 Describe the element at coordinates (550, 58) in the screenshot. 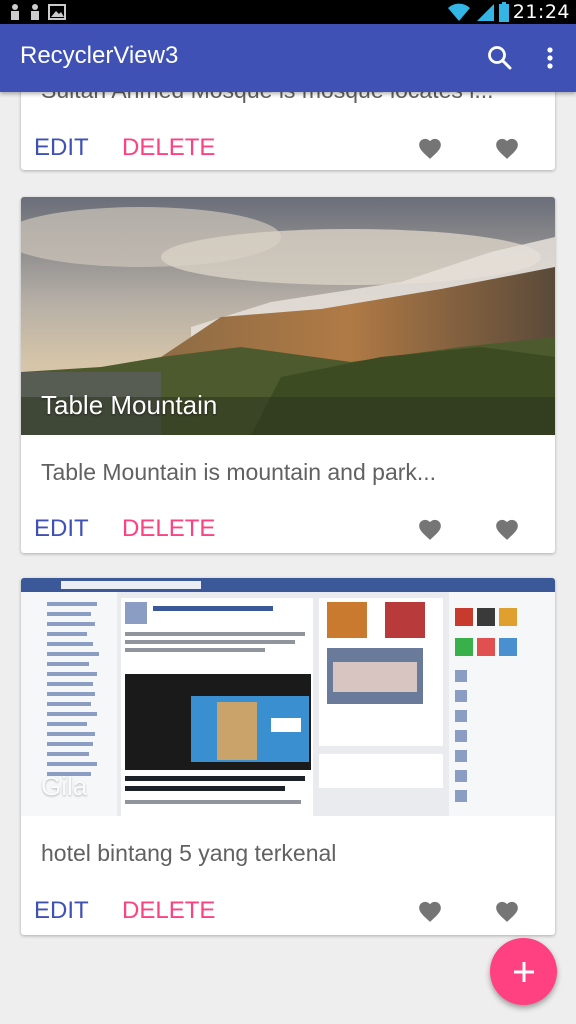

I see `more-vert-icon` at that location.